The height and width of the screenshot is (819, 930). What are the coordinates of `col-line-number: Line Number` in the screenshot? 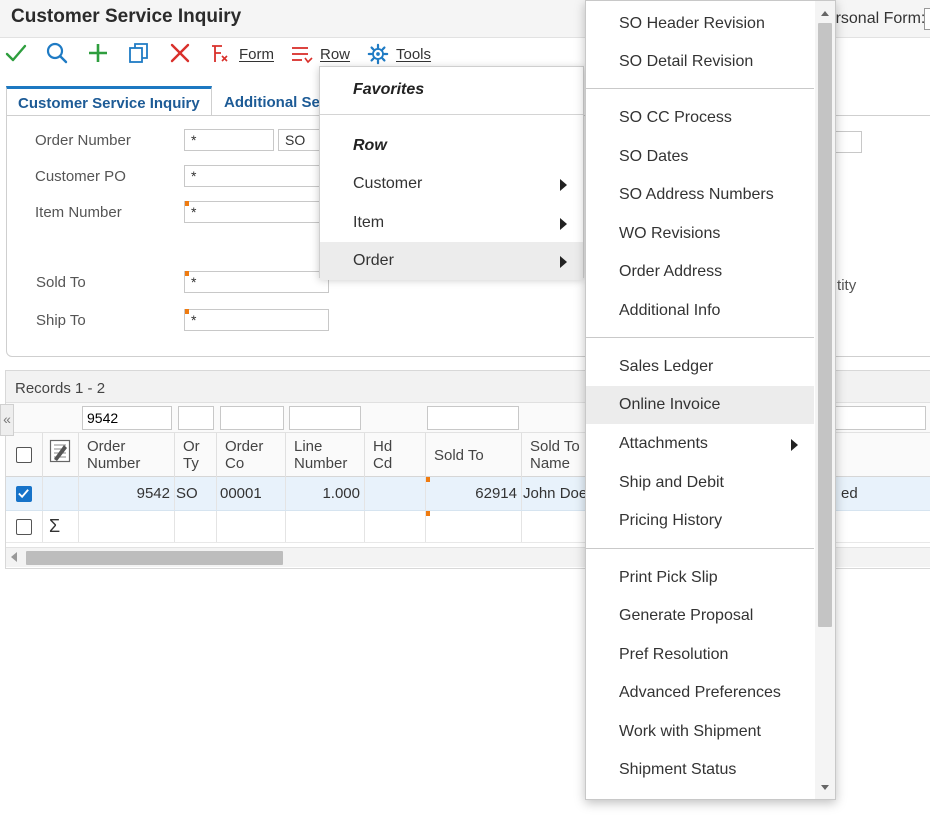 It's located at (324, 455).